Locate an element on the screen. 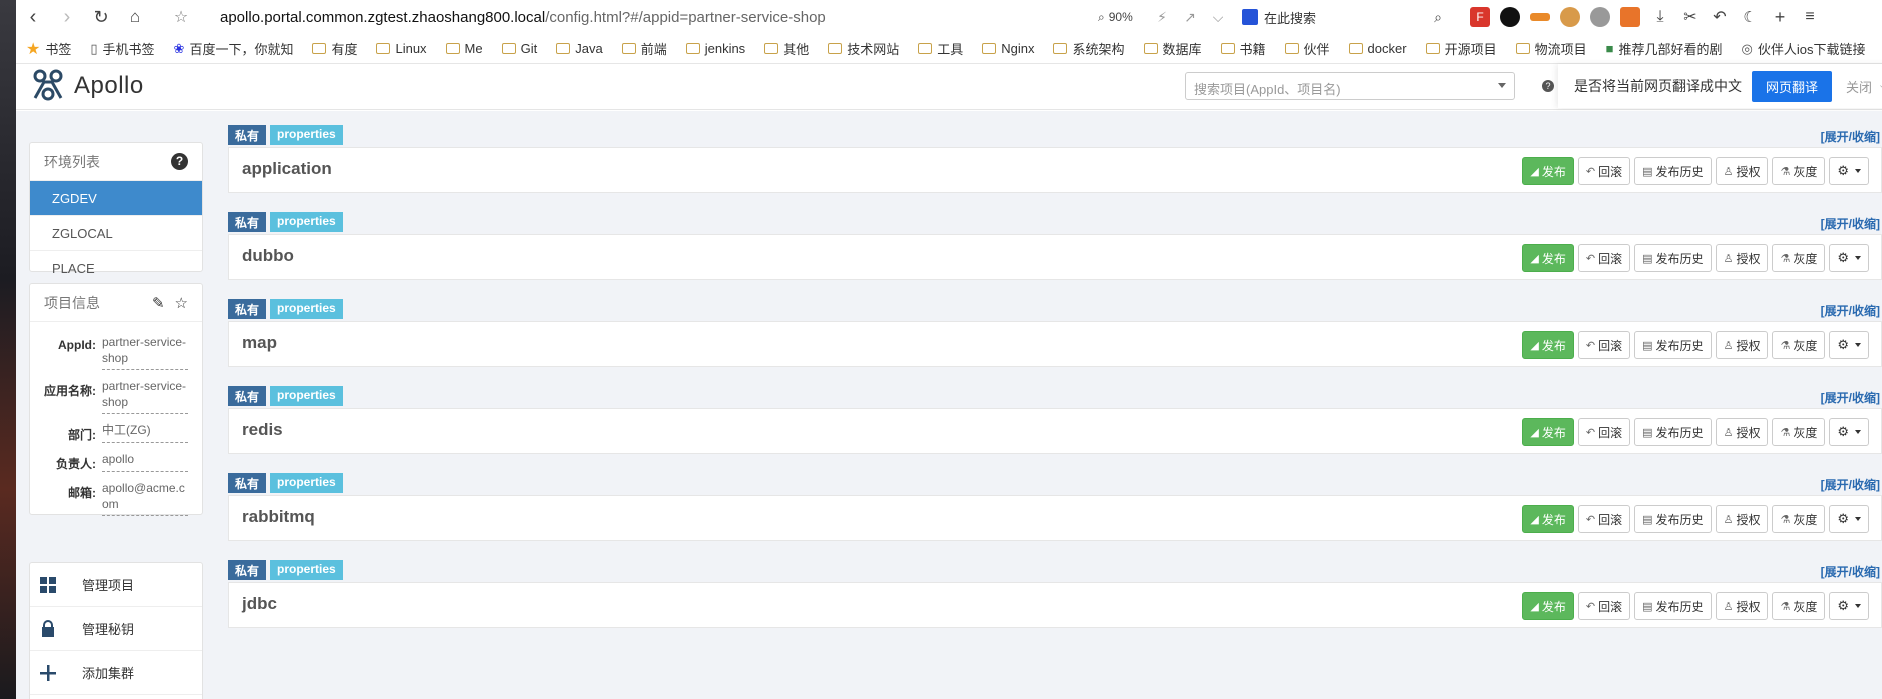  project-search-select: 搜索项目(AppId、项目名) is located at coordinates (1350, 86).